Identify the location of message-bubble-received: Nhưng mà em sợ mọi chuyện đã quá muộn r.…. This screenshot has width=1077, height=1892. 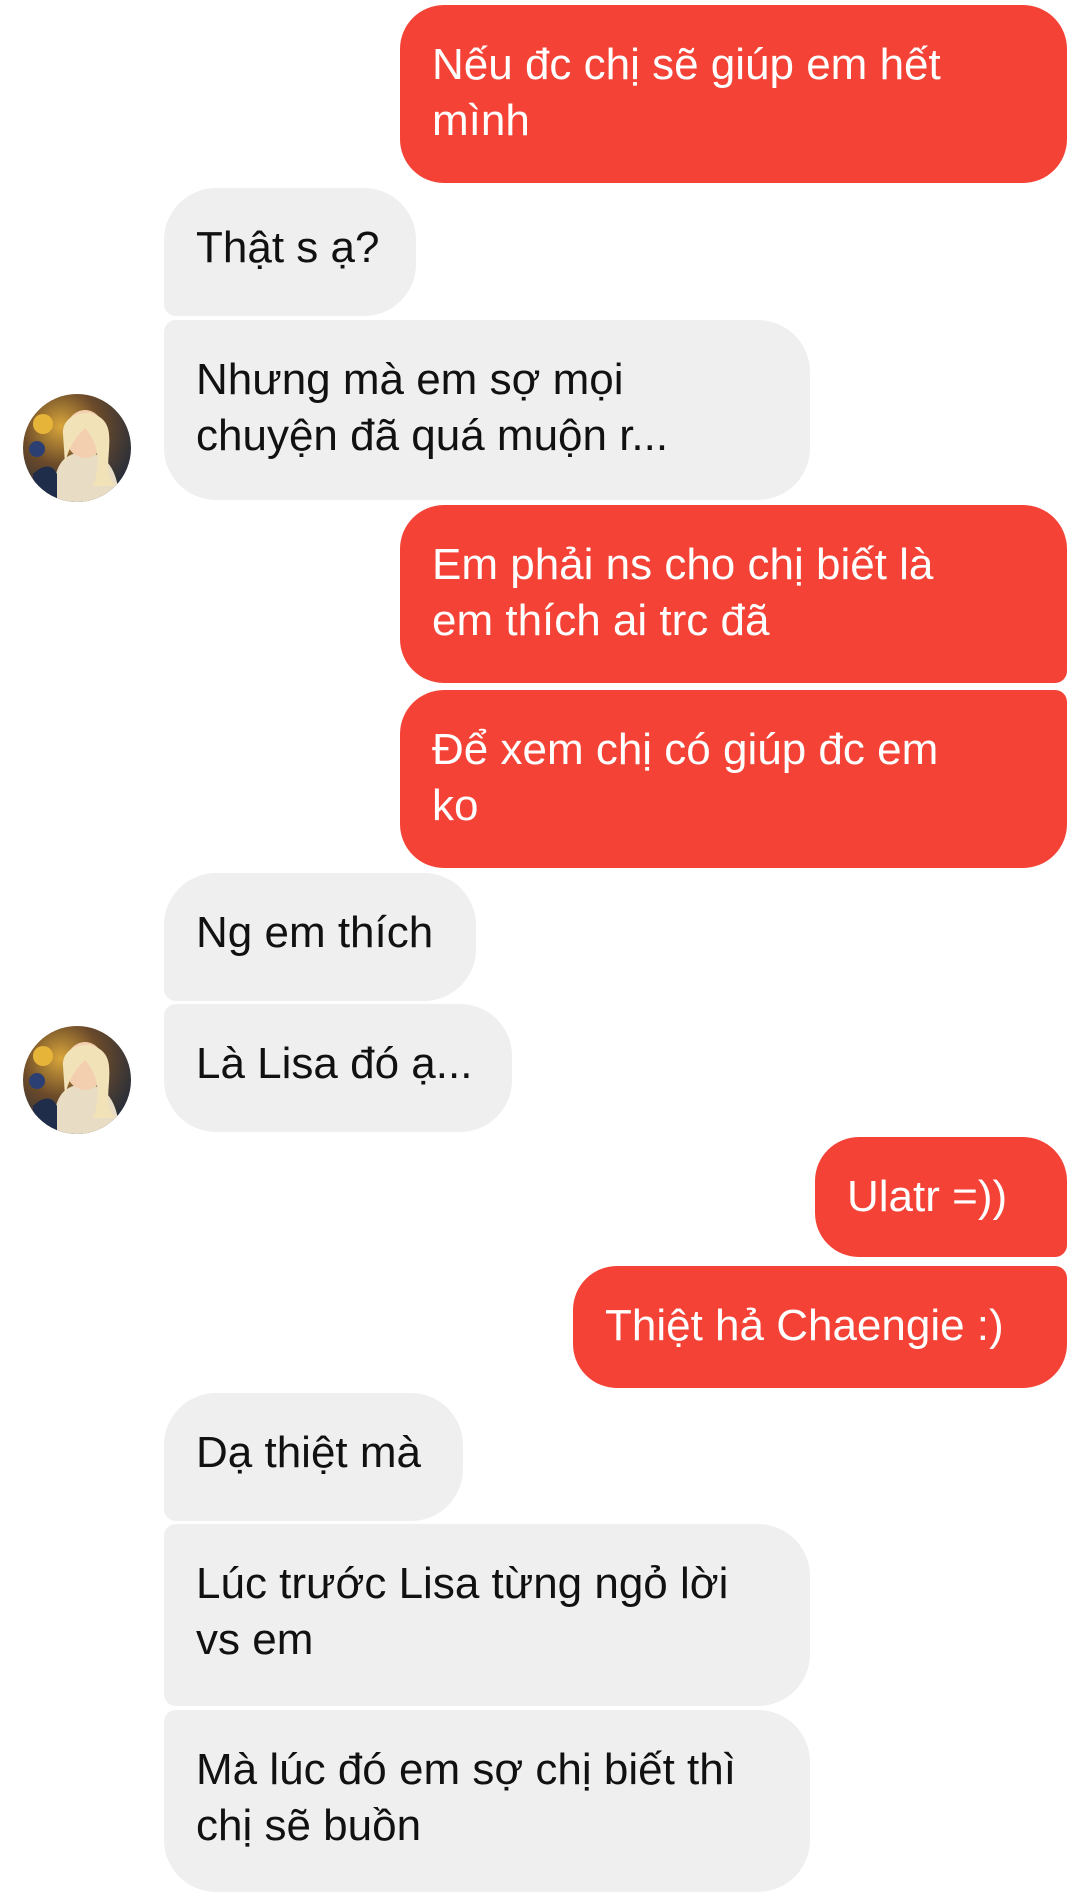
(487, 410).